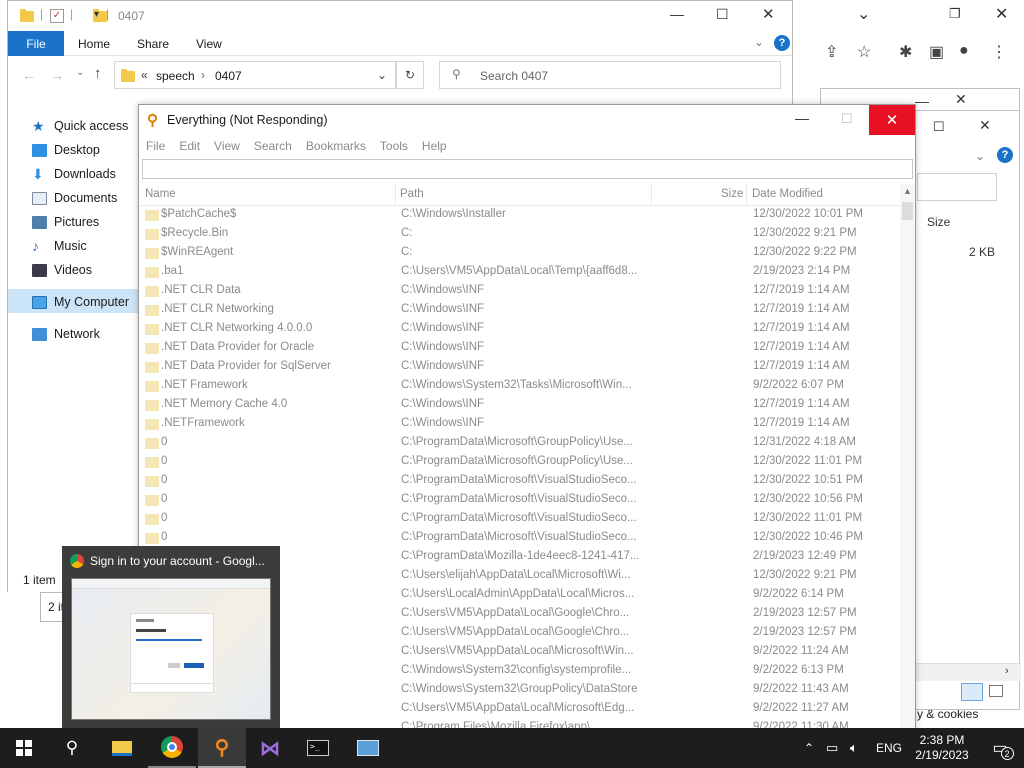 Image resolution: width=1024 pixels, height=768 pixels. I want to click on nav-network: Network, so click(66, 334).